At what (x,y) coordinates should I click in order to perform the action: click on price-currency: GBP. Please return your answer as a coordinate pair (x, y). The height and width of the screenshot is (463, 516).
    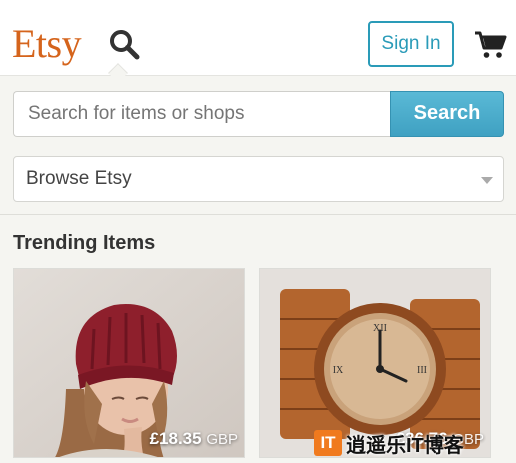
    Looking at the image, I should click on (222, 439).